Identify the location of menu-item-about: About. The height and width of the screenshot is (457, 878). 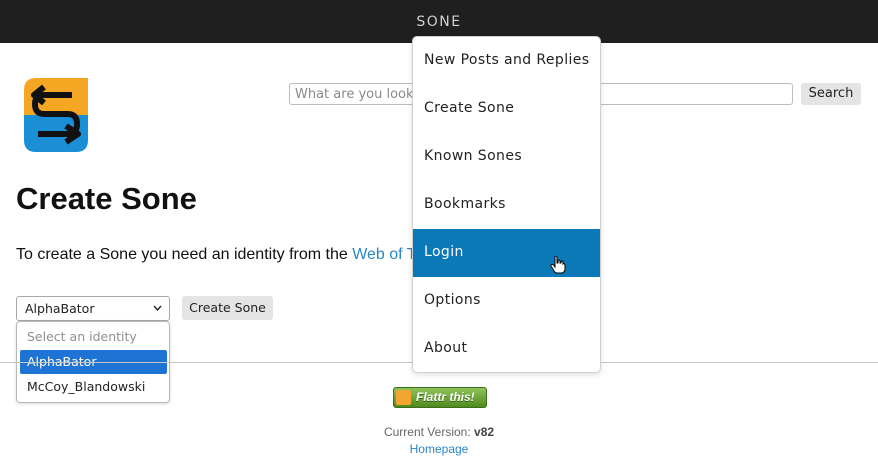
(506, 348).